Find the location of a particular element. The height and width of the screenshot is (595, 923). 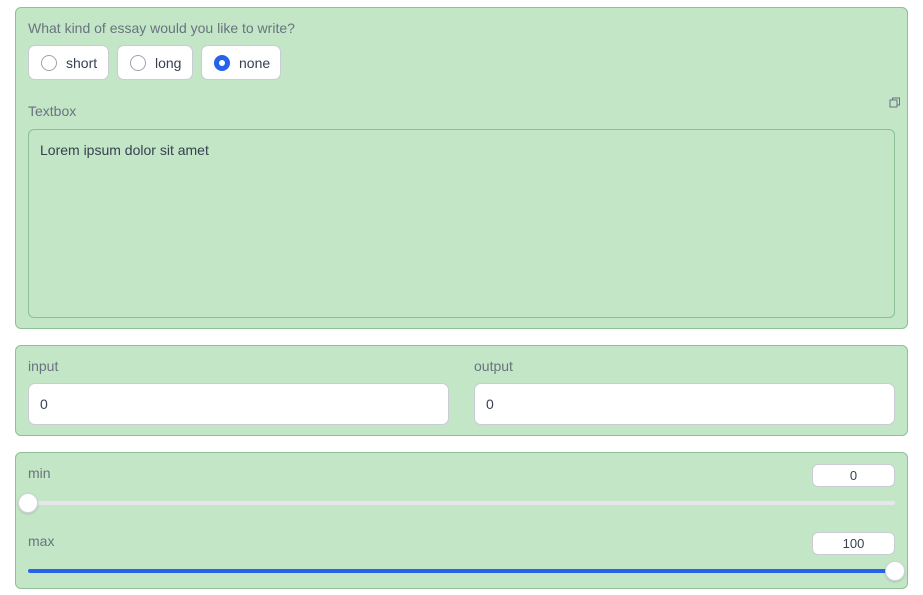

radio-short: short is located at coordinates (68, 62).